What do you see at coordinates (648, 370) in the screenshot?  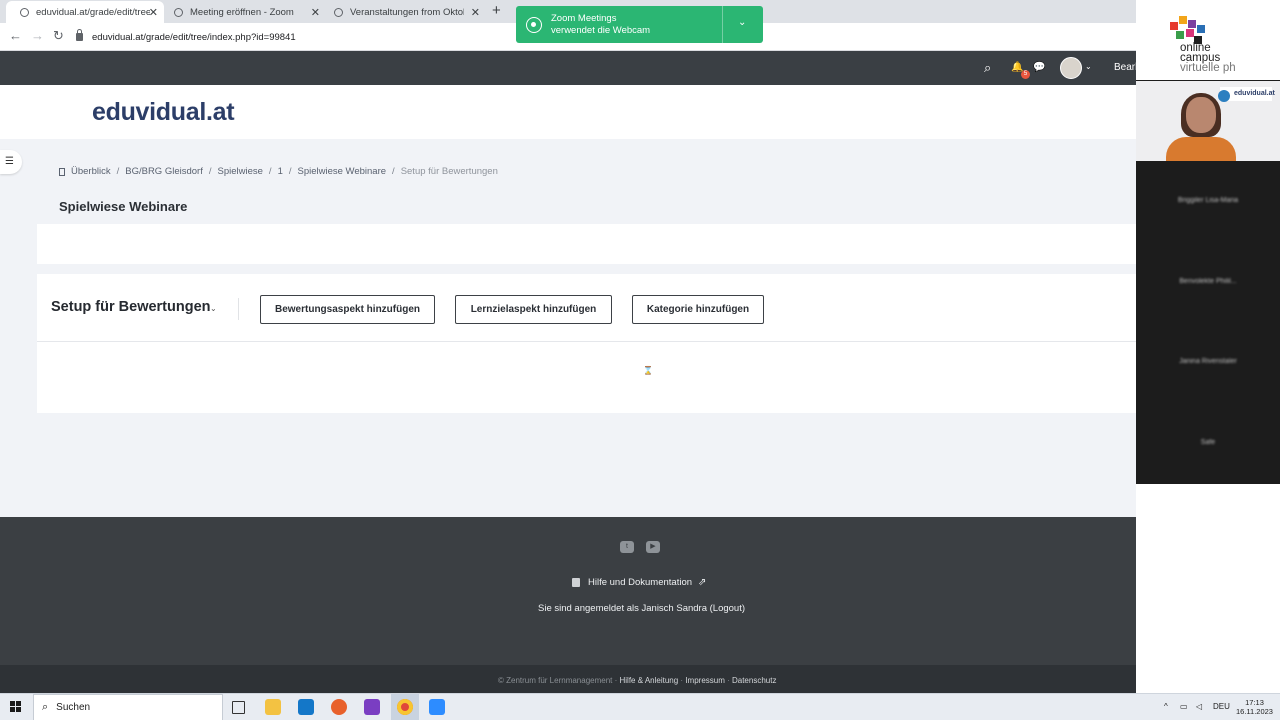 I see `loading-cursor-icon: ⌛` at bounding box center [648, 370].